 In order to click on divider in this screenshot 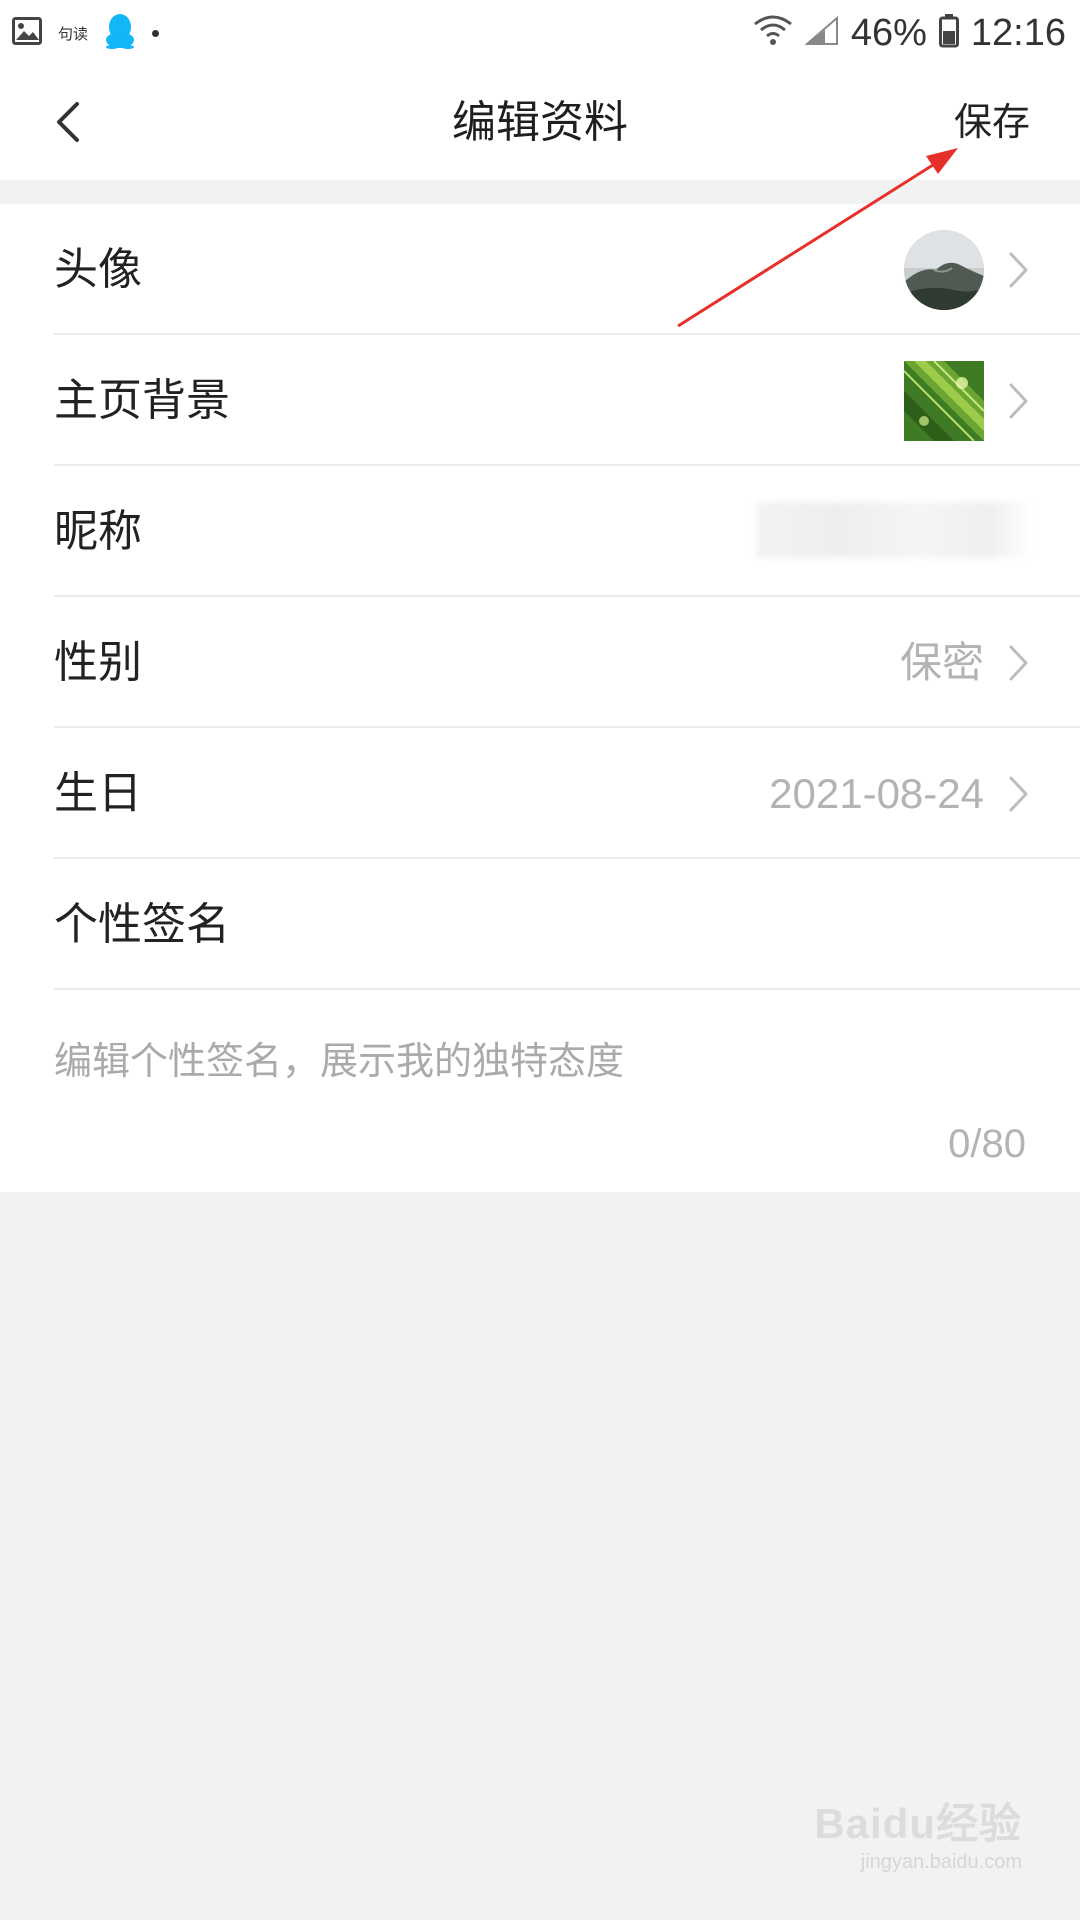, I will do `click(567, 989)`.